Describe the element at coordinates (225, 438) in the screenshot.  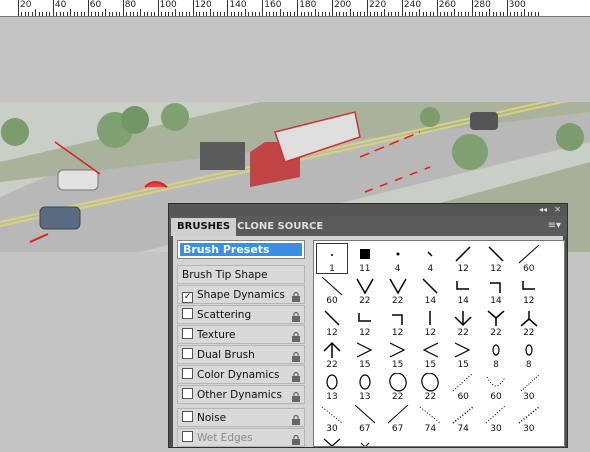
I see `option-label: Wet Edges` at that location.